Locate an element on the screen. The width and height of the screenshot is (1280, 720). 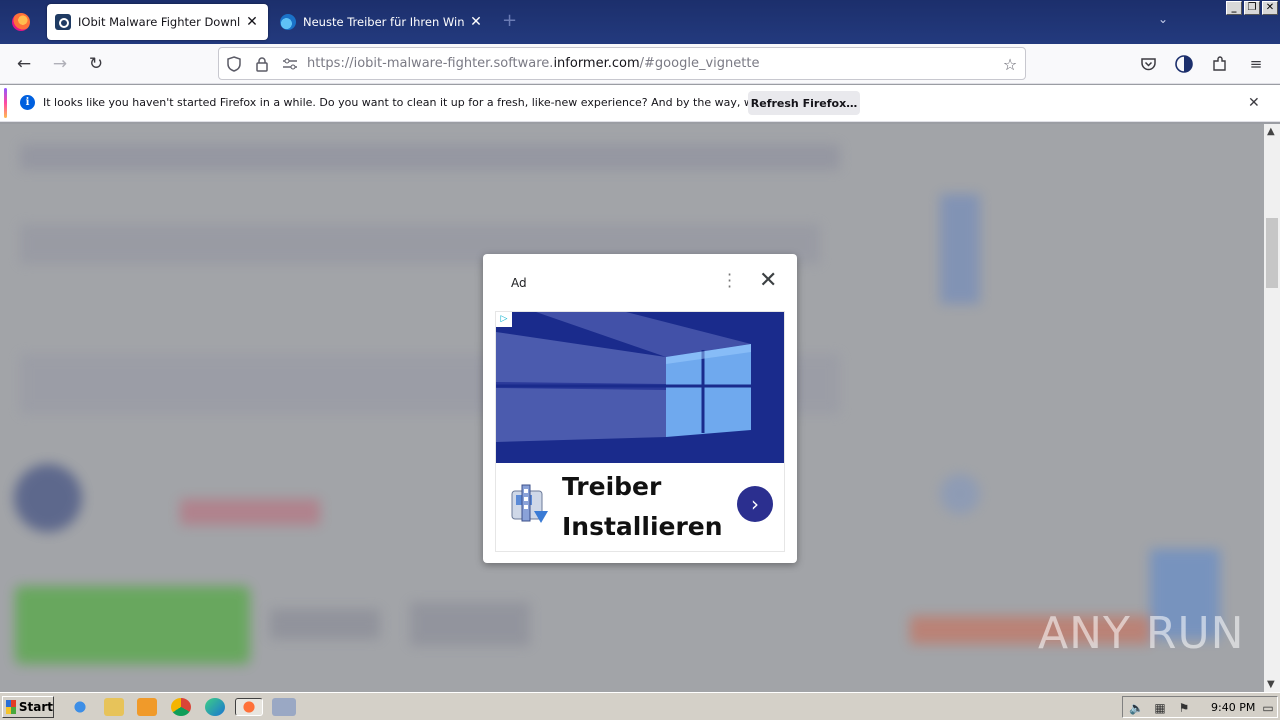
account-icon is located at coordinates (1184, 64).